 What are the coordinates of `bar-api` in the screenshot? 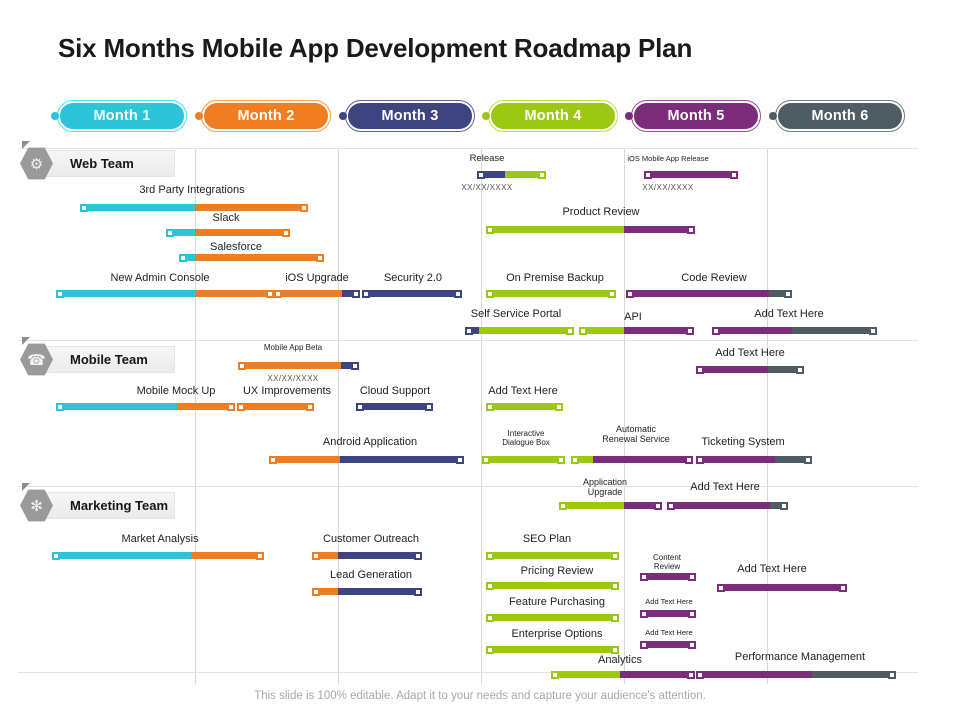 It's located at (636, 330).